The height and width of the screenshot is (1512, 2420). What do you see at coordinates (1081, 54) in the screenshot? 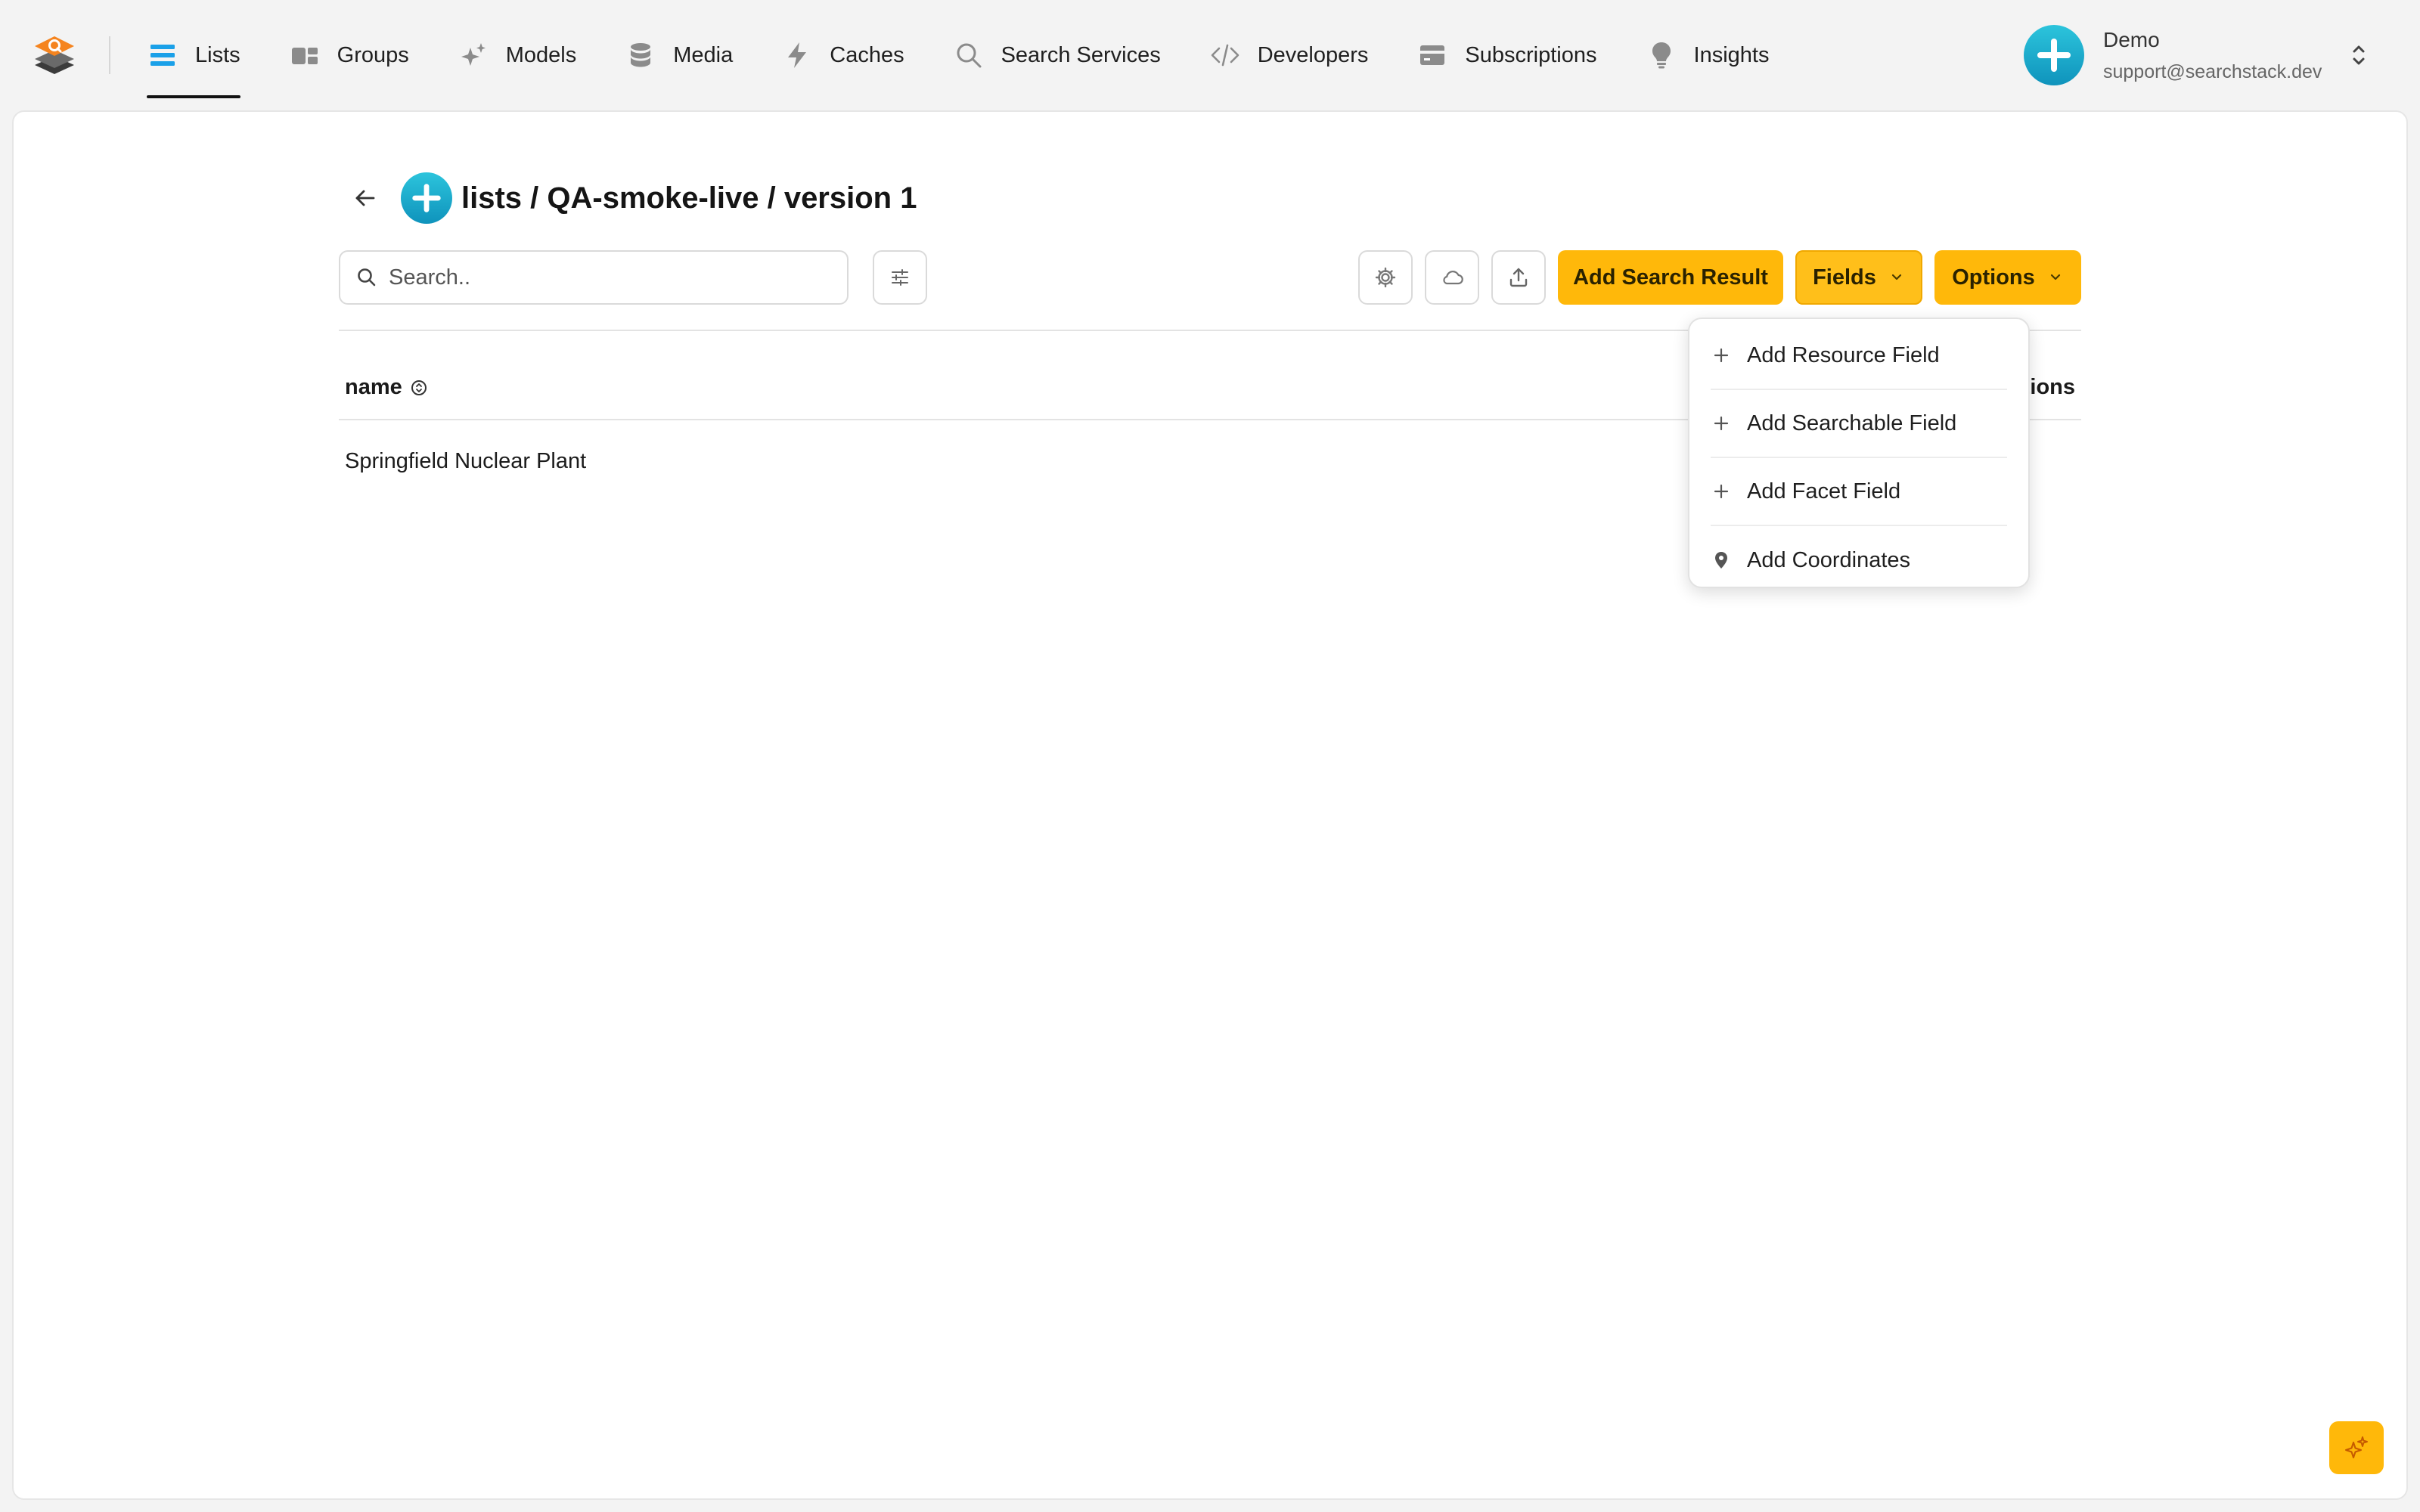
I see `nav-label: Search Services` at bounding box center [1081, 54].